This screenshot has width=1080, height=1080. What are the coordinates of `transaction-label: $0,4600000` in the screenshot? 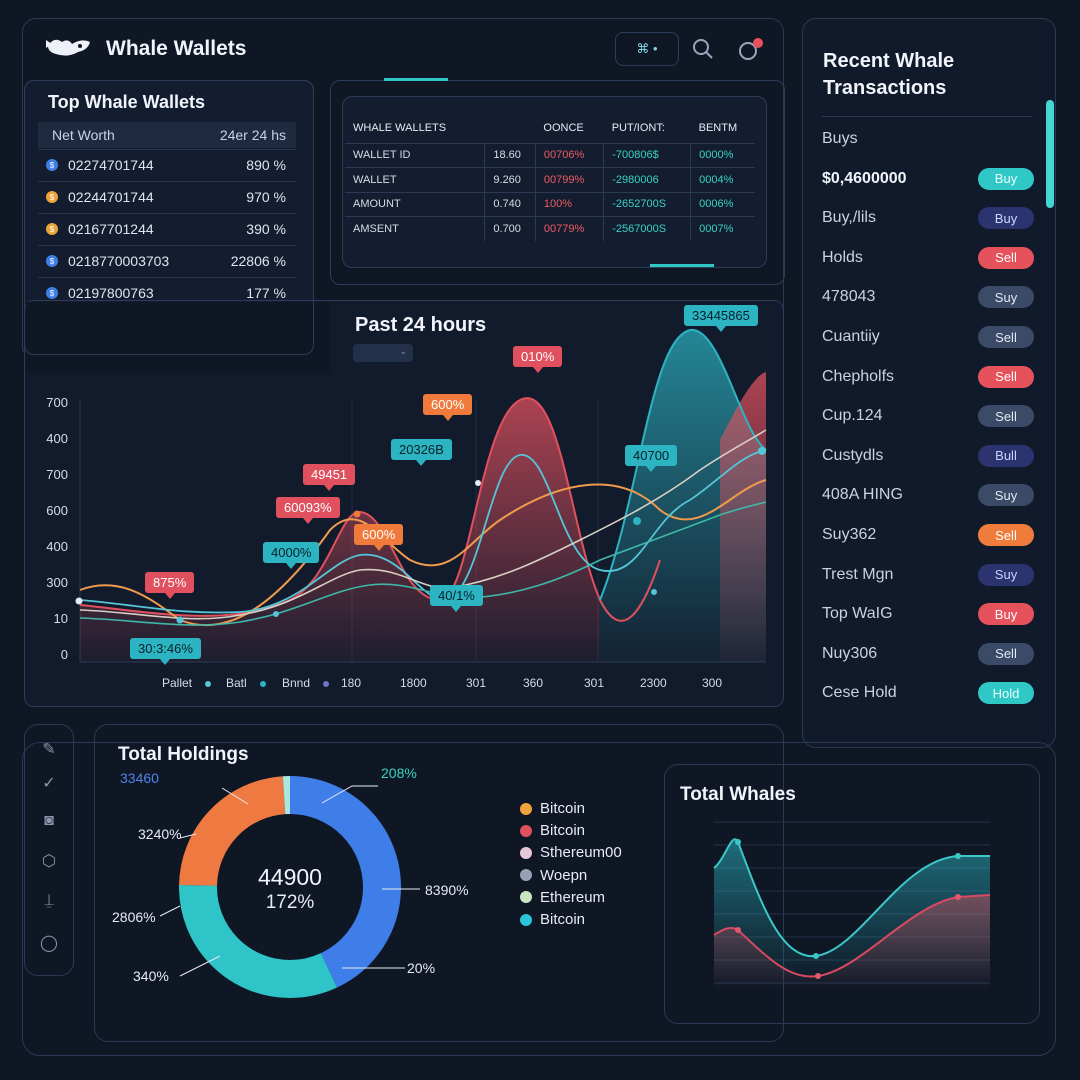 It's located at (864, 178).